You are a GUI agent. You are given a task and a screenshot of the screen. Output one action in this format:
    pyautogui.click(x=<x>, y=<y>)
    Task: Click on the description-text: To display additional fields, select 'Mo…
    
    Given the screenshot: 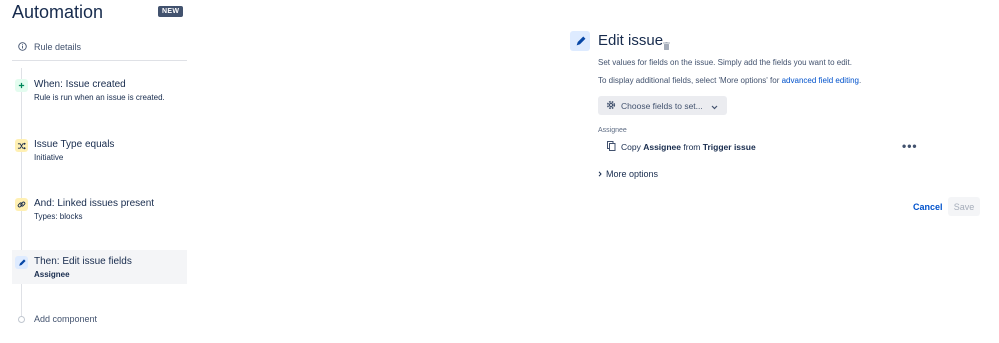 What is the action you would take?
    pyautogui.click(x=690, y=80)
    